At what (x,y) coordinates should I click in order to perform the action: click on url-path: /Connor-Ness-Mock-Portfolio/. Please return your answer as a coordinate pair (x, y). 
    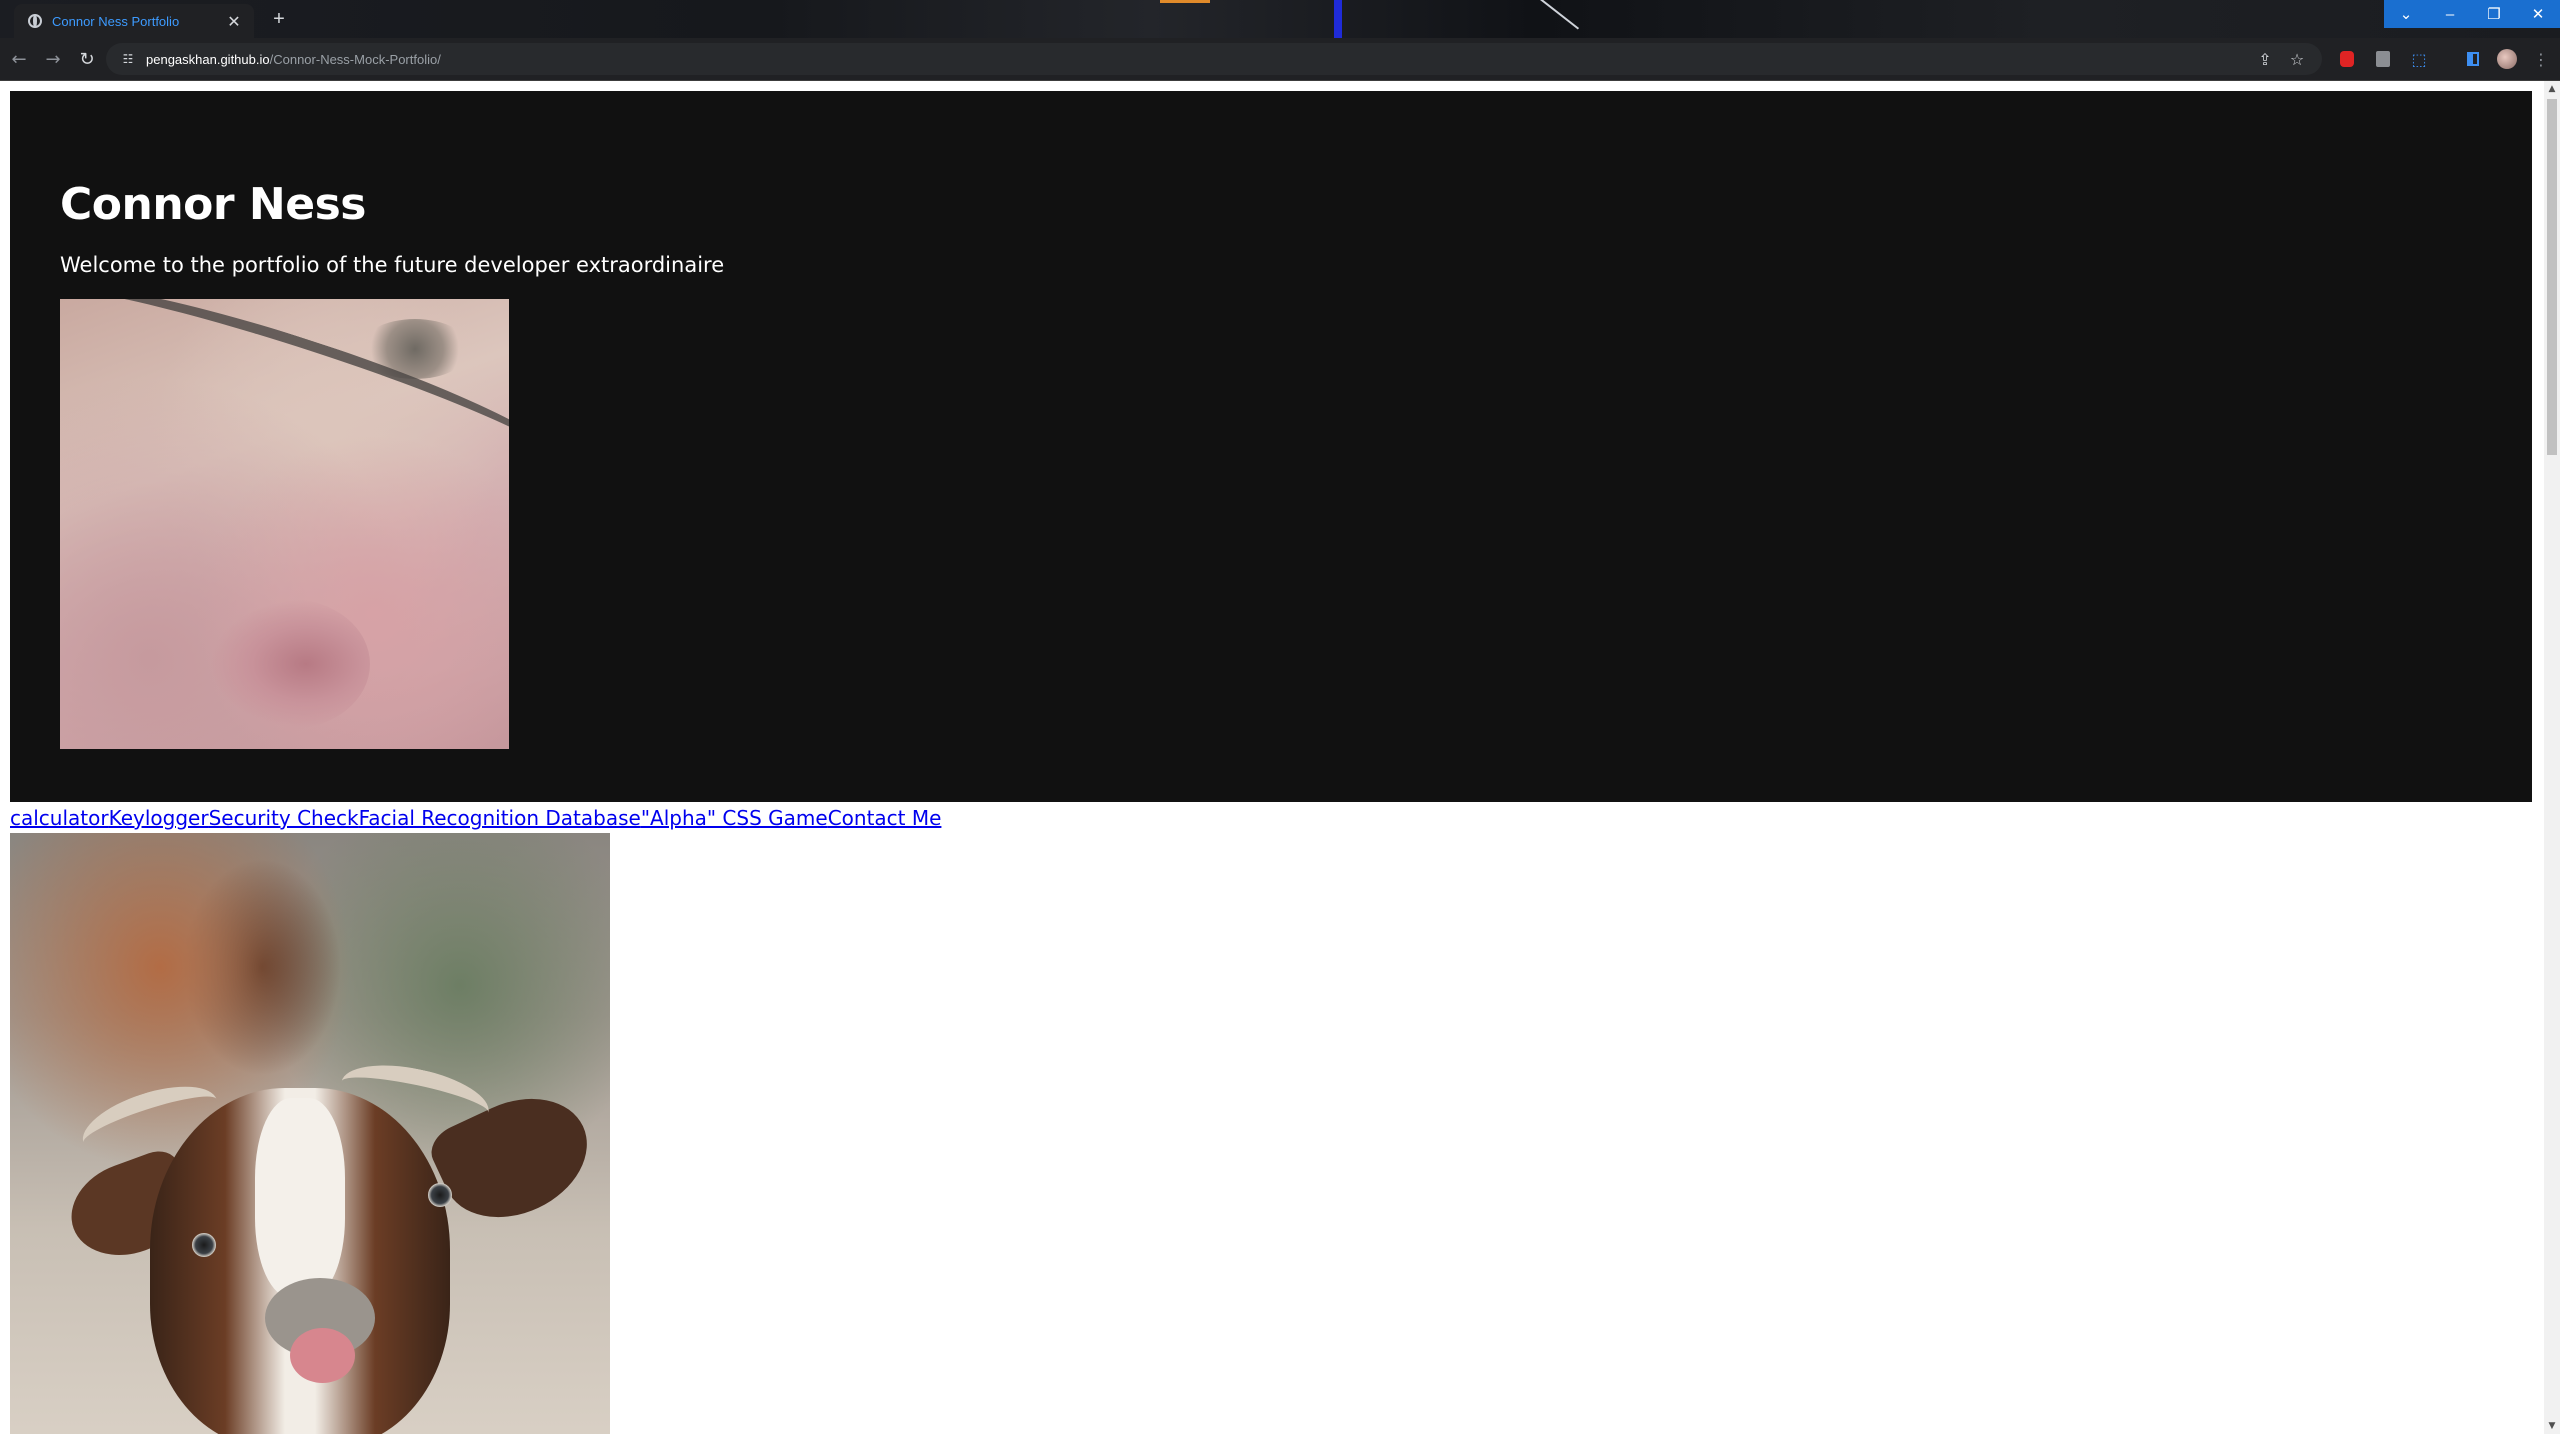
    Looking at the image, I should click on (355, 59).